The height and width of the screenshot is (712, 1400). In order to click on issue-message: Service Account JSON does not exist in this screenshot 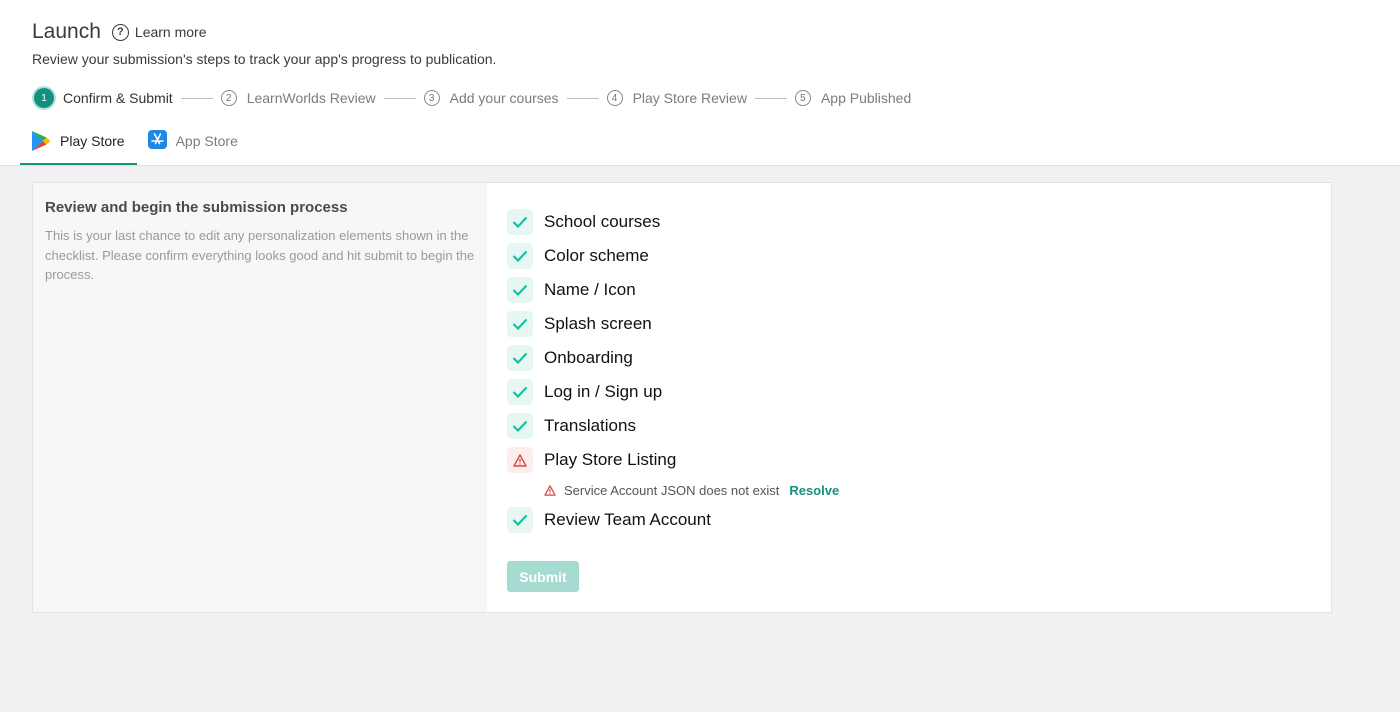, I will do `click(672, 490)`.